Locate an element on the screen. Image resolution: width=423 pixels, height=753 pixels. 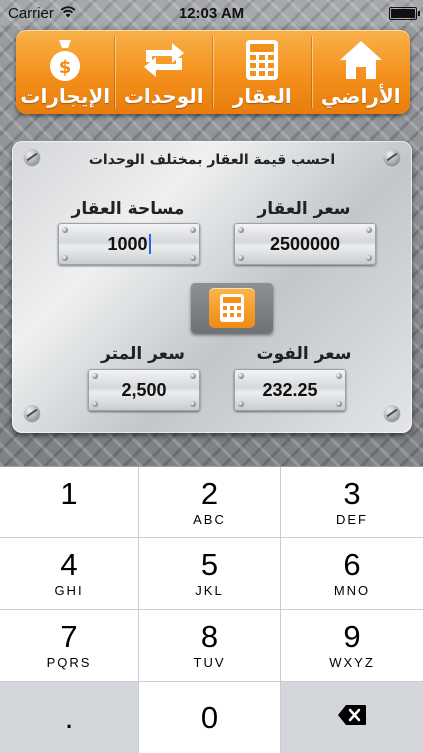
tab-lands-label: الأراضي is located at coordinates (360, 96).